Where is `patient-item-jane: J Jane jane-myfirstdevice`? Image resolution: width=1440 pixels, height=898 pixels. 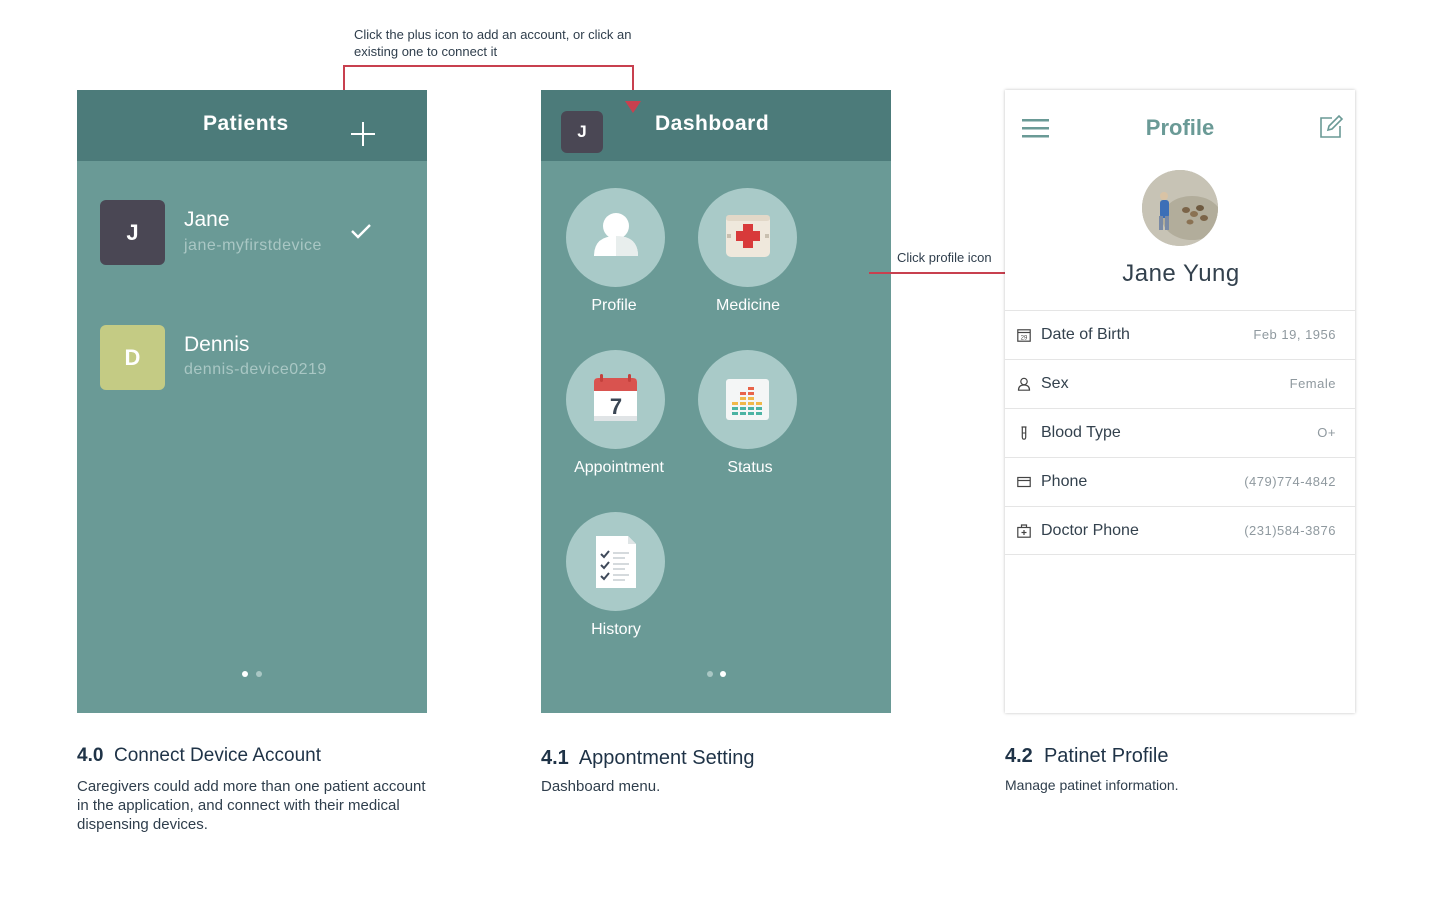 patient-item-jane: J Jane jane-myfirstdevice is located at coordinates (252, 230).